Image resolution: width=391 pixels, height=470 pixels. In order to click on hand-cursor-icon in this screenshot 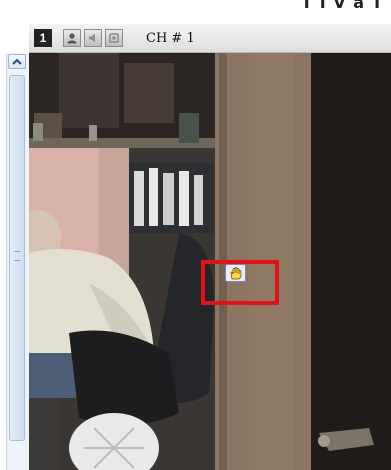, I will do `click(235, 273)`.